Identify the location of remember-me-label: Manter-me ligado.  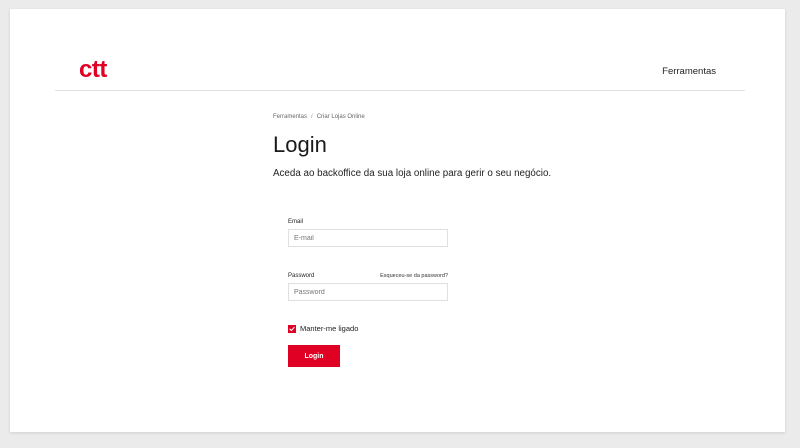
(329, 328).